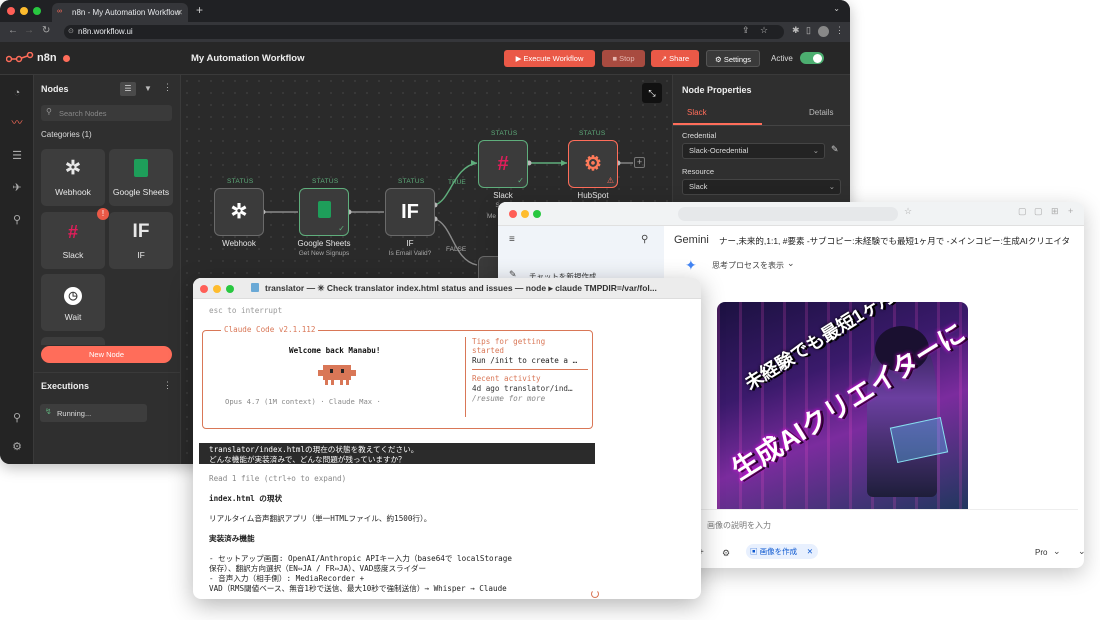  What do you see at coordinates (812, 58) in the screenshot?
I see `active-toggle` at bounding box center [812, 58].